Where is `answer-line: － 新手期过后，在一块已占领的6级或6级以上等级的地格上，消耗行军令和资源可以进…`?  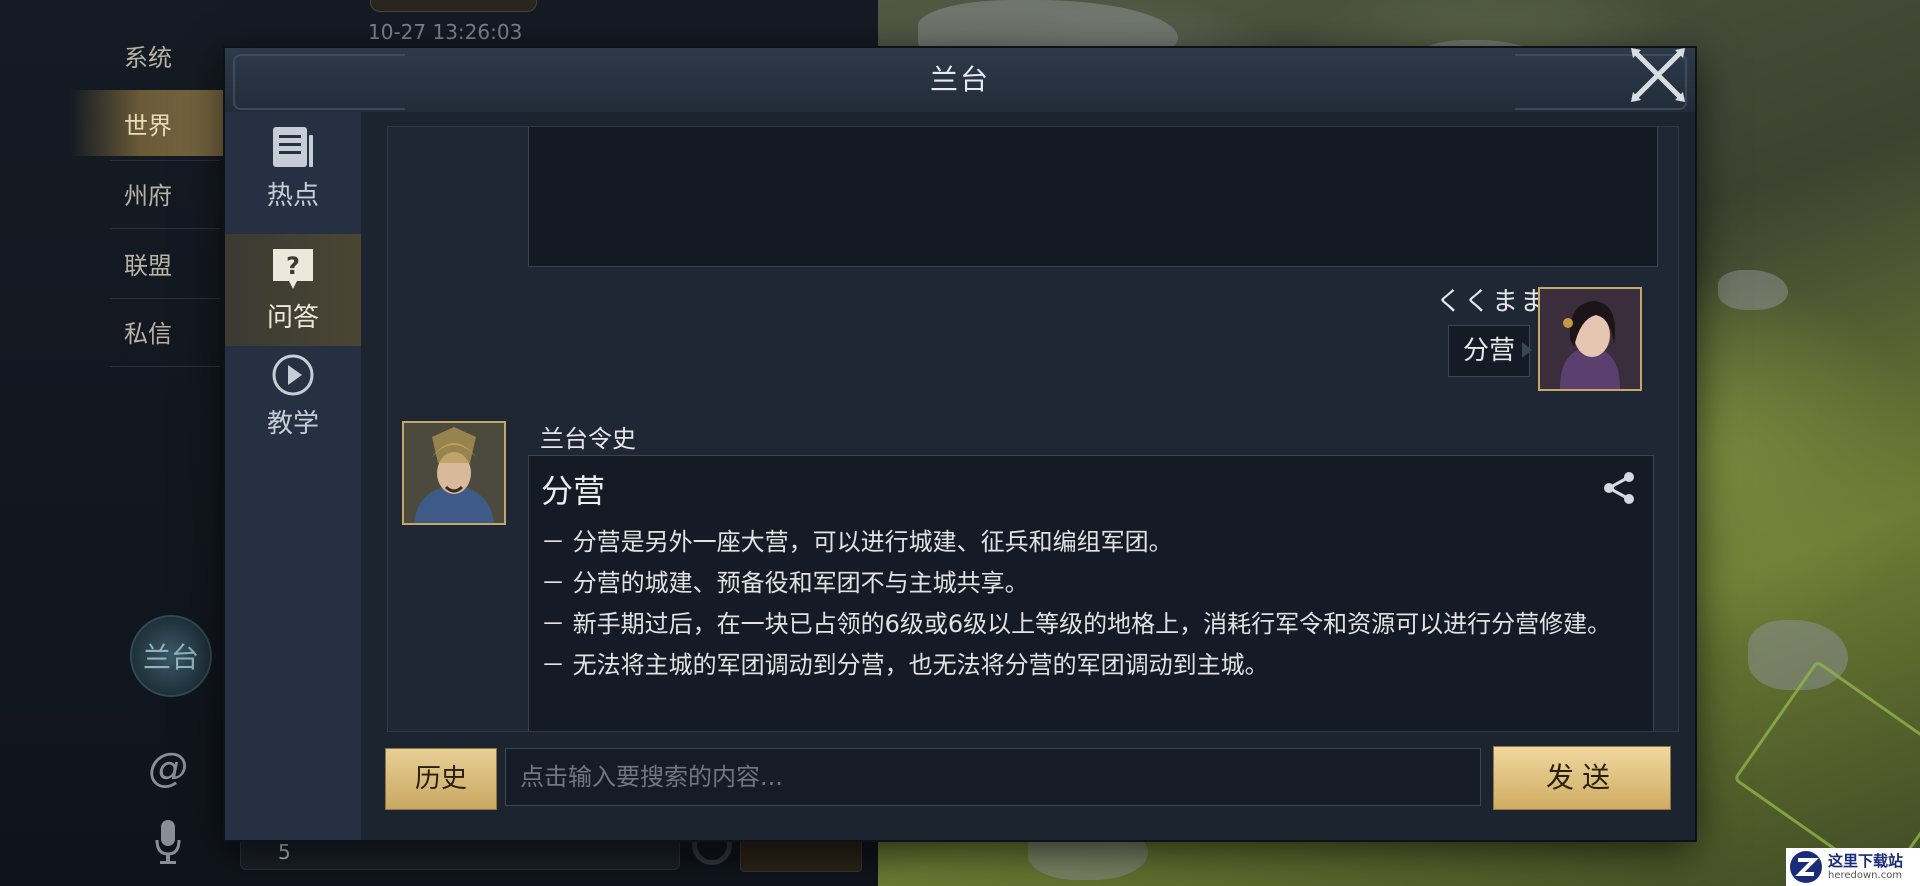 answer-line: － 新手期过后，在一块已占领的6级或6级以上等级的地格上，消耗行军令和资源可以进… is located at coordinates (1076, 624).